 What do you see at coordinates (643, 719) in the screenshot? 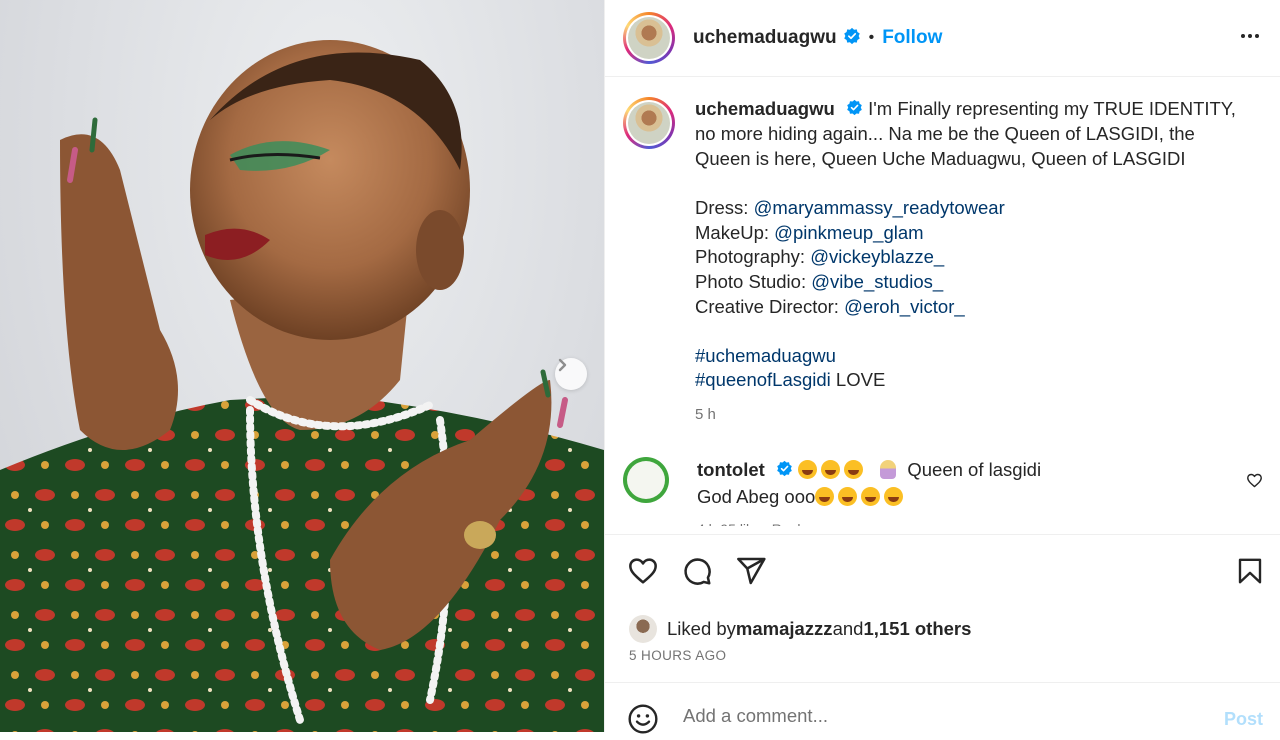
I see `smiley-icon` at bounding box center [643, 719].